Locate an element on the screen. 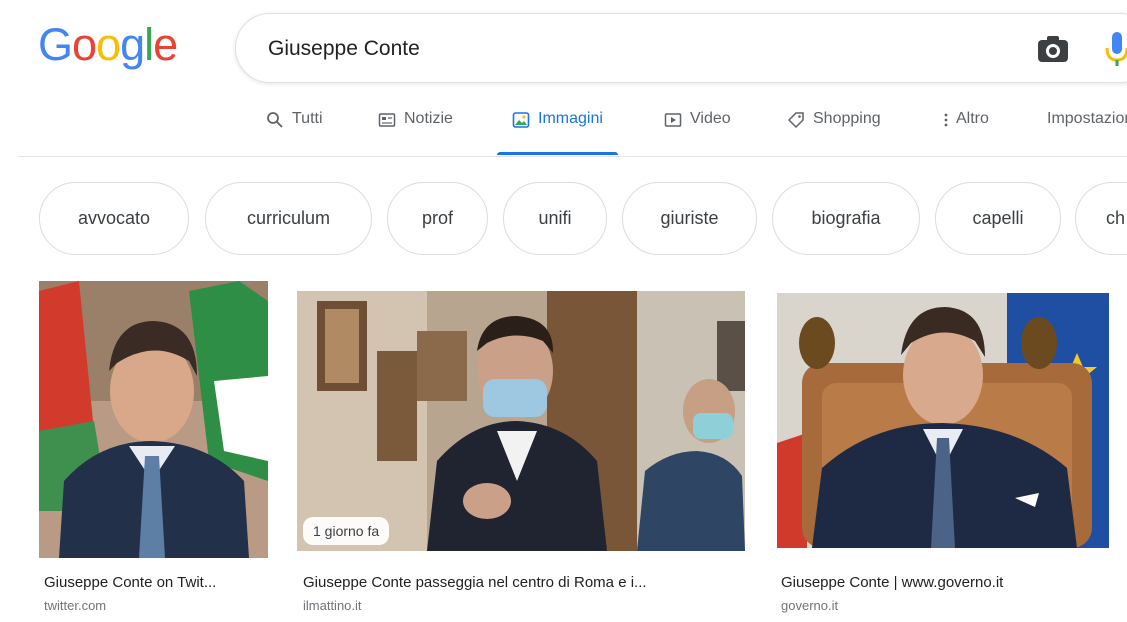  tab-tutti: Tutti is located at coordinates (294, 130).